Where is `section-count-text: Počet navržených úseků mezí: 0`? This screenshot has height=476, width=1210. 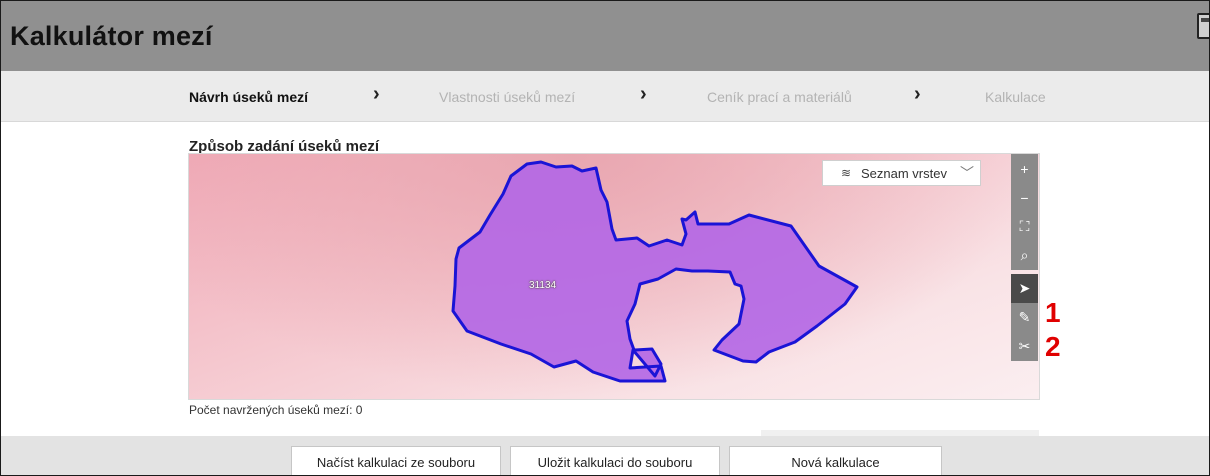
section-count-text: Počet navržených úseků mezí: 0 is located at coordinates (276, 410).